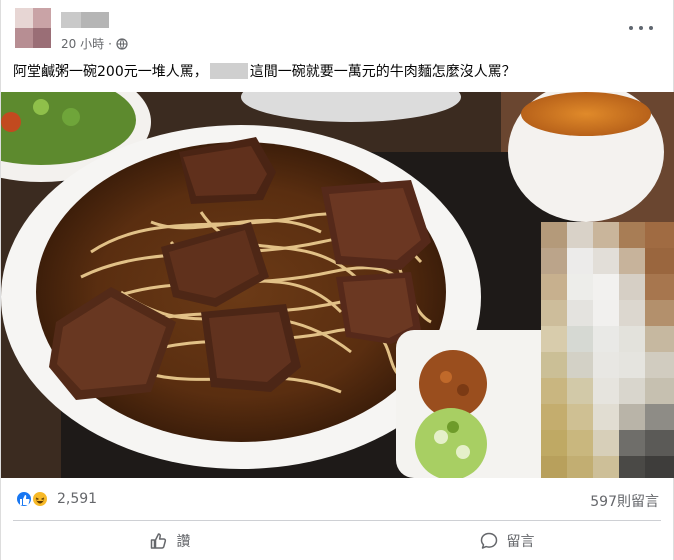  Describe the element at coordinates (520, 542) in the screenshot. I see `comment-button-label: 留言` at that location.